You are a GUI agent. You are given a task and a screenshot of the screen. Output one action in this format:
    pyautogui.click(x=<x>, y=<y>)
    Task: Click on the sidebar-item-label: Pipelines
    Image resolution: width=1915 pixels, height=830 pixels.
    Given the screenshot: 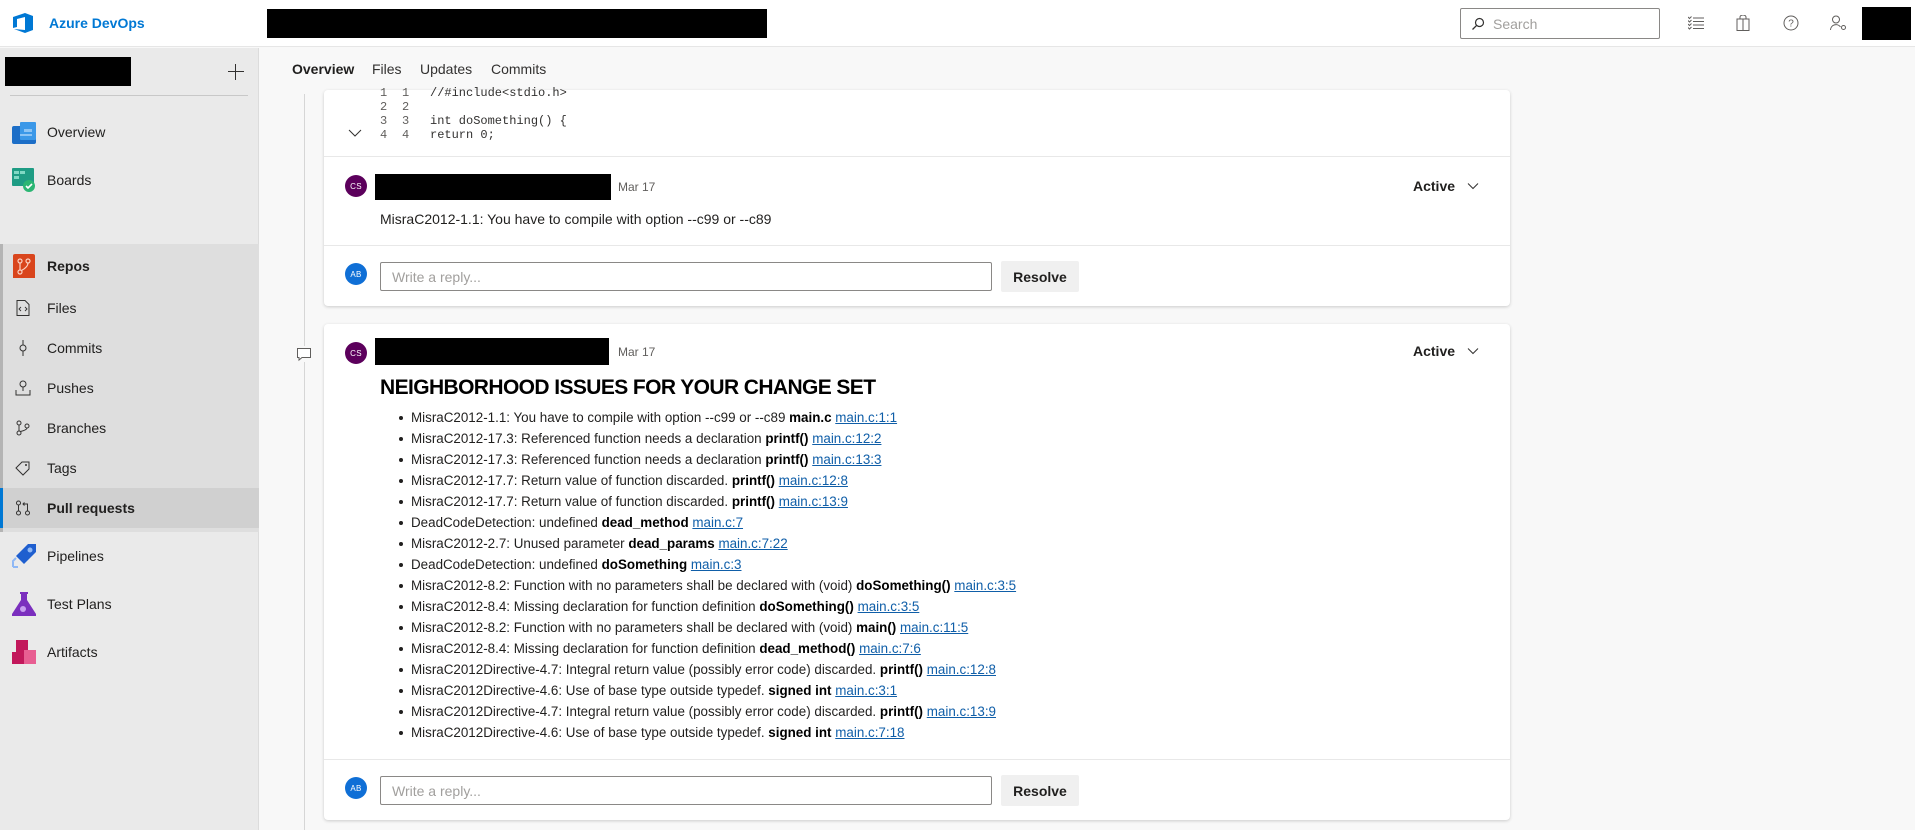 What is the action you would take?
    pyautogui.click(x=75, y=556)
    